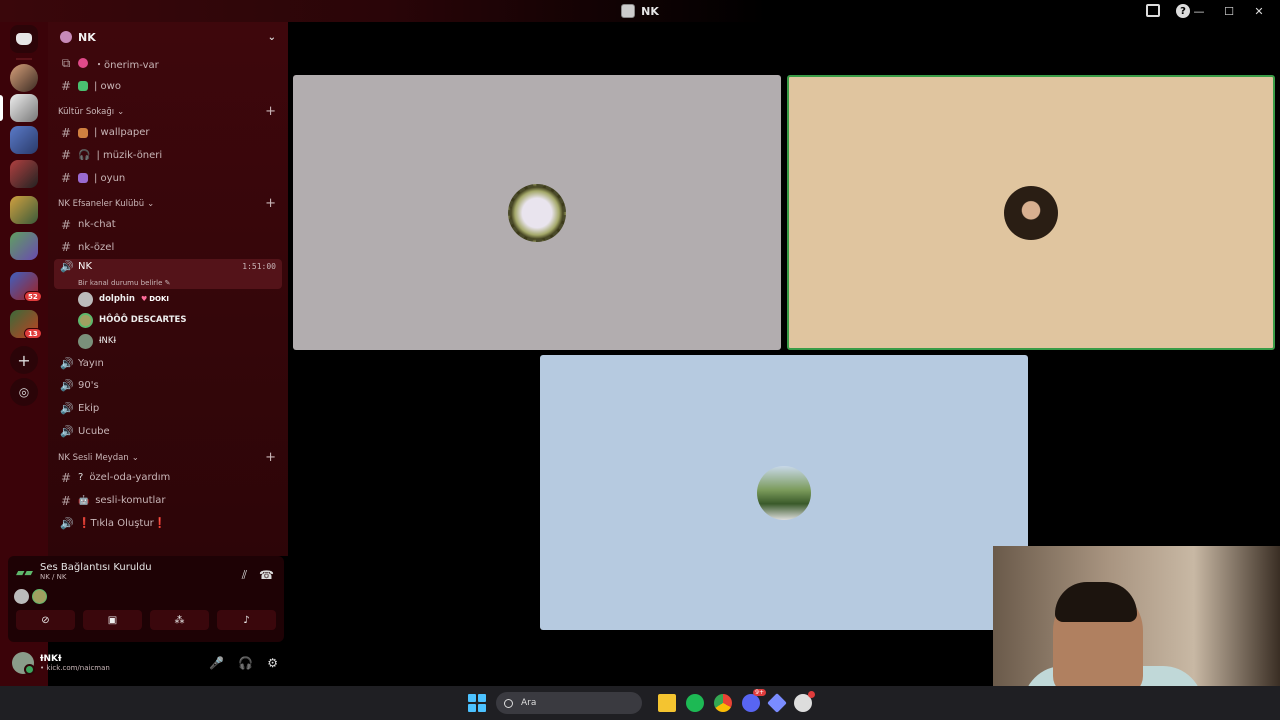 The image size is (1280, 720). I want to click on channel-oyun: # | oyun, so click(168, 178).